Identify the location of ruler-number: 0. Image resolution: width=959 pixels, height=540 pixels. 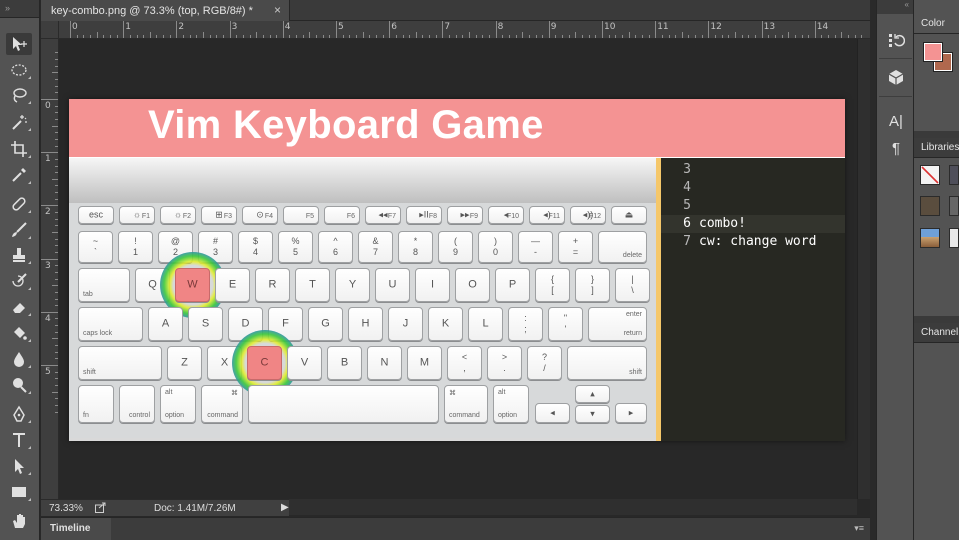
(48, 106).